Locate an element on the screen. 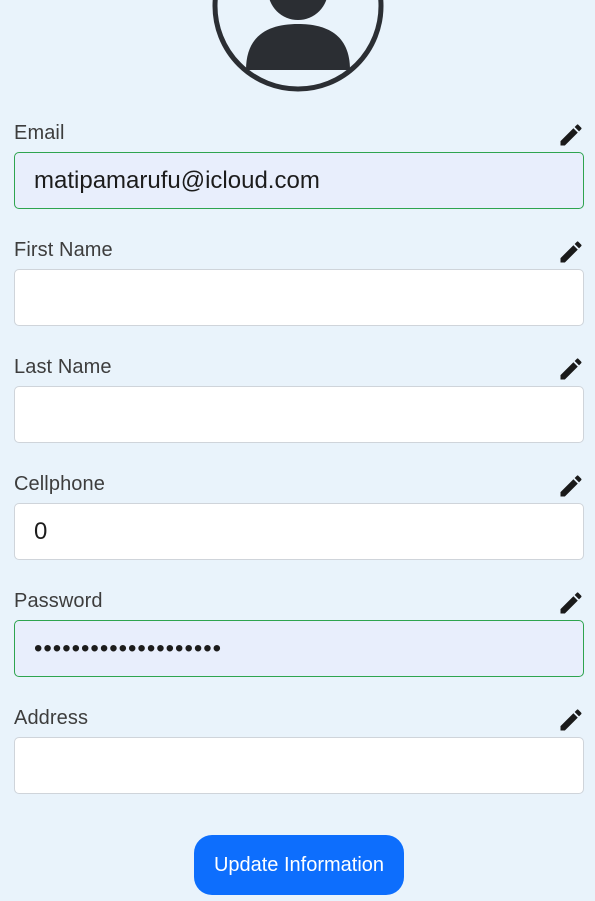 The height and width of the screenshot is (901, 595). cellphone-input is located at coordinates (299, 531).